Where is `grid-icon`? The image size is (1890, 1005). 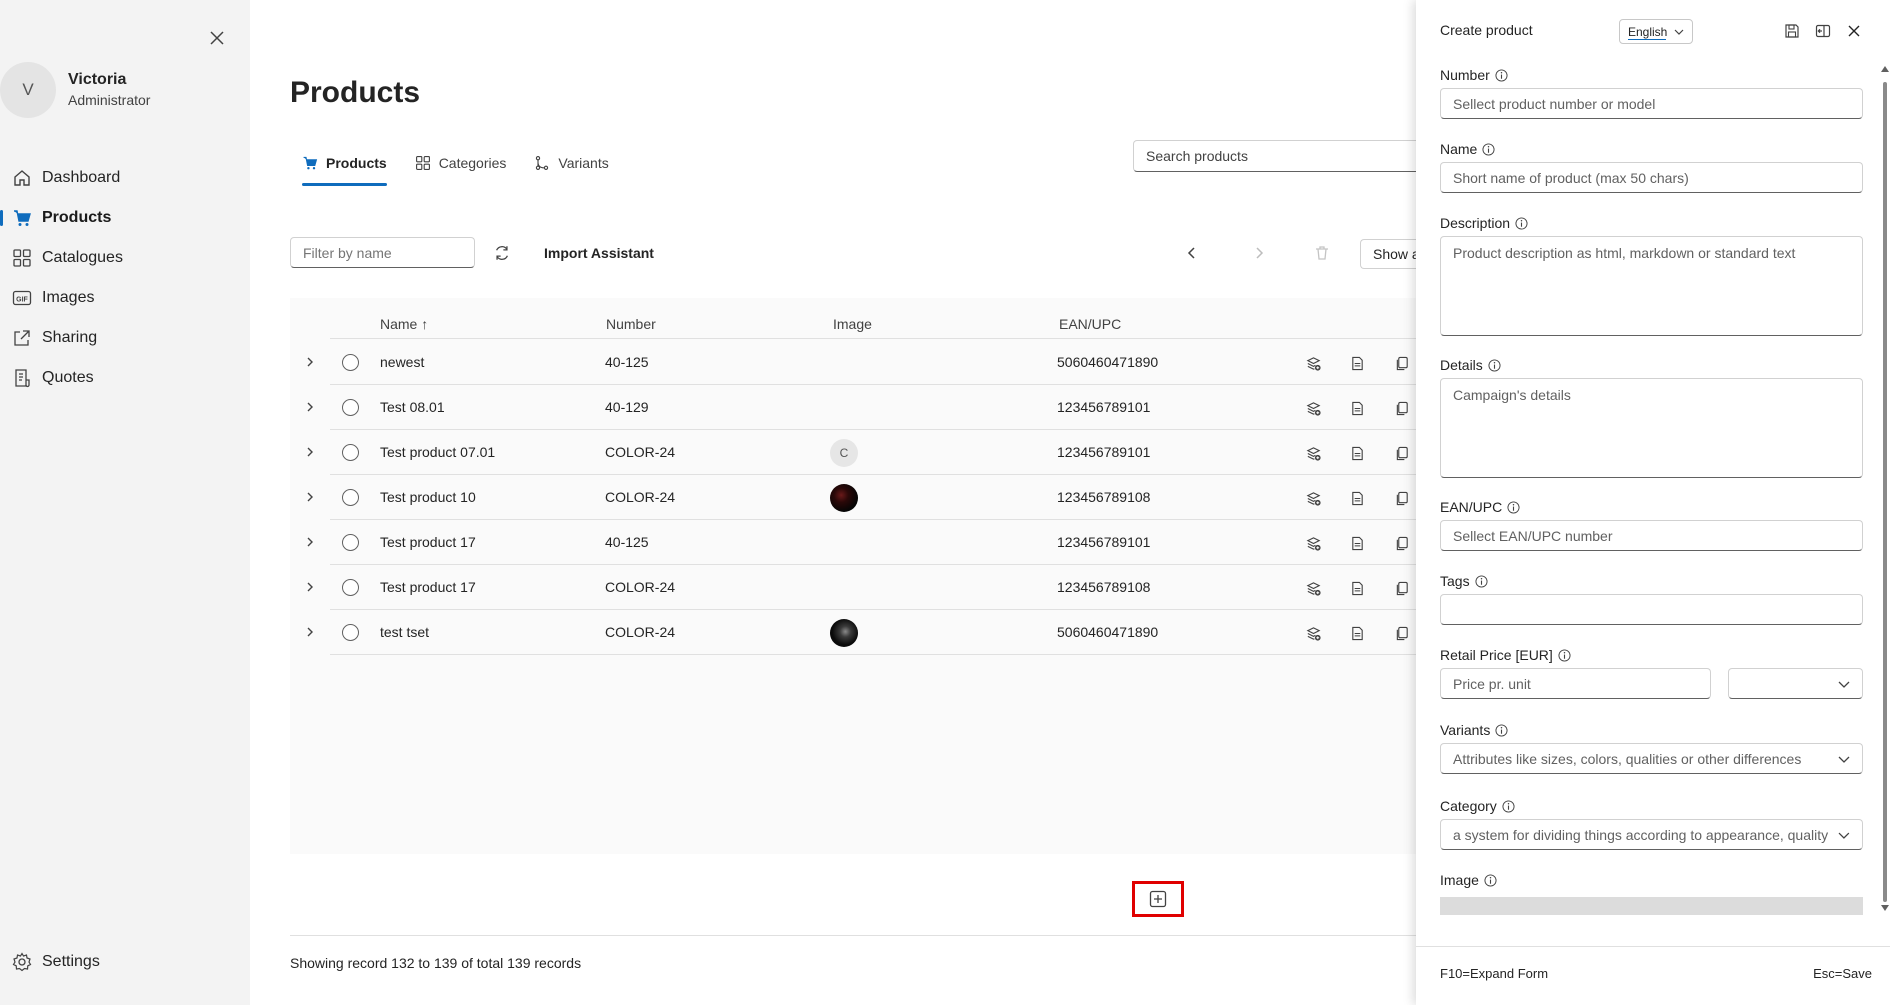 grid-icon is located at coordinates (423, 163).